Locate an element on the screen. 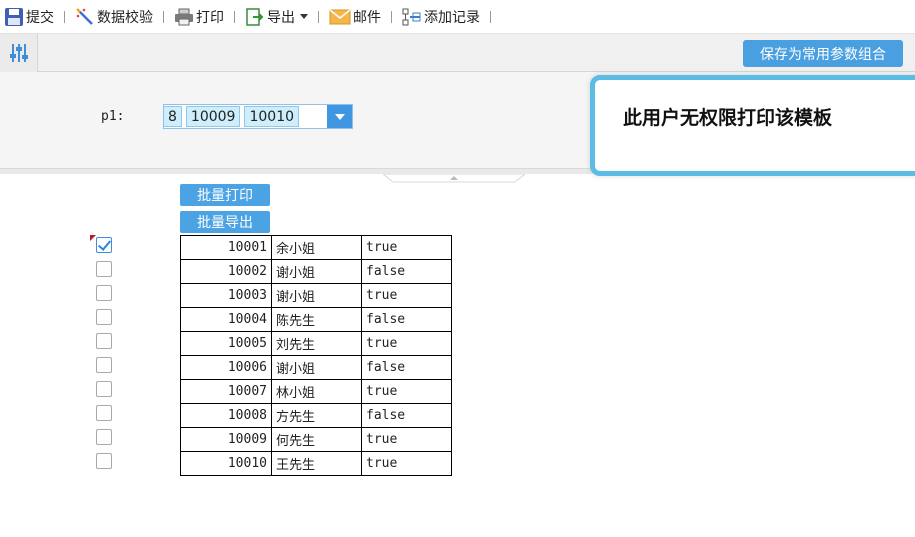  print-button: 打印 is located at coordinates (199, 17).